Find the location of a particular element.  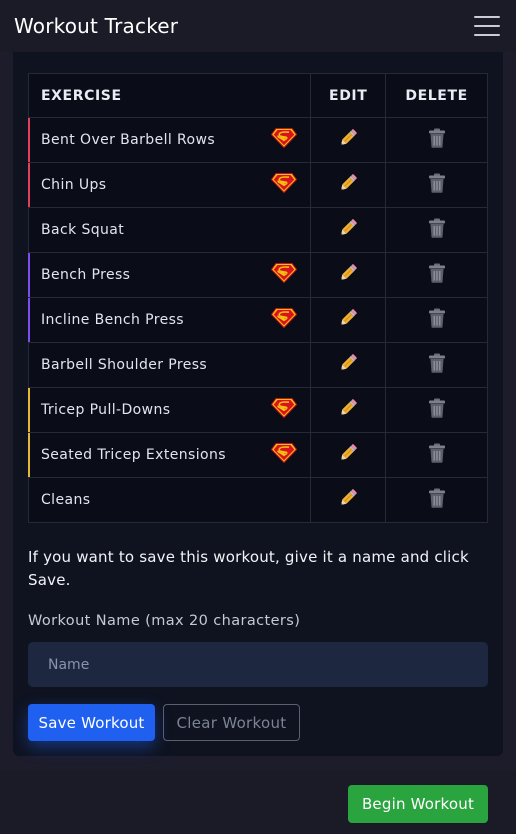

exercise-name-cell: Incline Bench Press is located at coordinates (169, 320).